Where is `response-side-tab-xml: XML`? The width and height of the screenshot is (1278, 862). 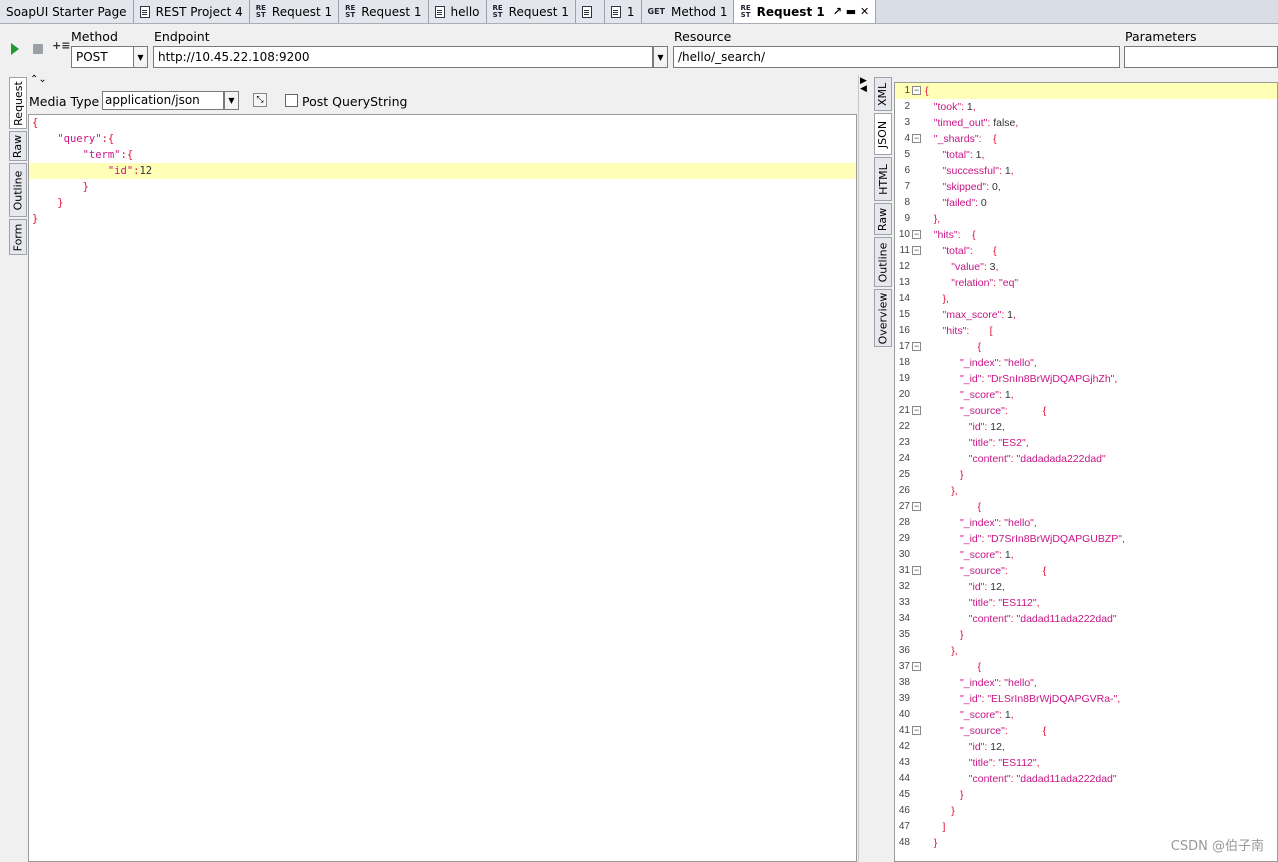
response-side-tab-xml: XML is located at coordinates (883, 94).